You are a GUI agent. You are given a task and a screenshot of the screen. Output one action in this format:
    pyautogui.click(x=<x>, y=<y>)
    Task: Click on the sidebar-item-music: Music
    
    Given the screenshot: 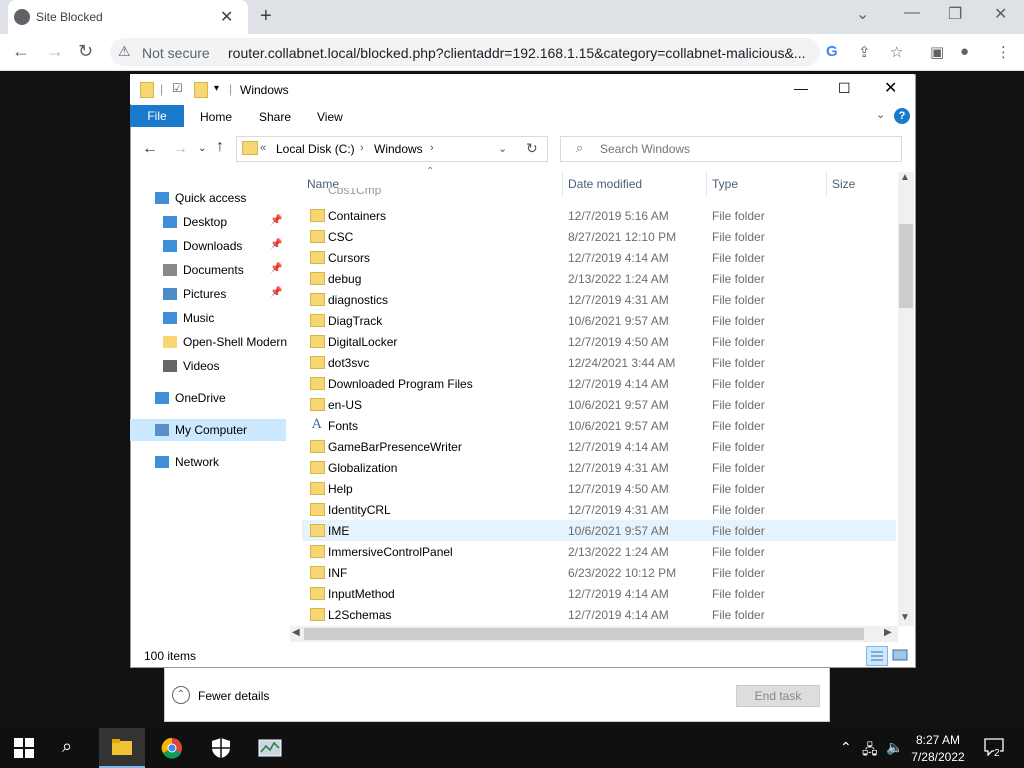 What is the action you would take?
    pyautogui.click(x=208, y=318)
    